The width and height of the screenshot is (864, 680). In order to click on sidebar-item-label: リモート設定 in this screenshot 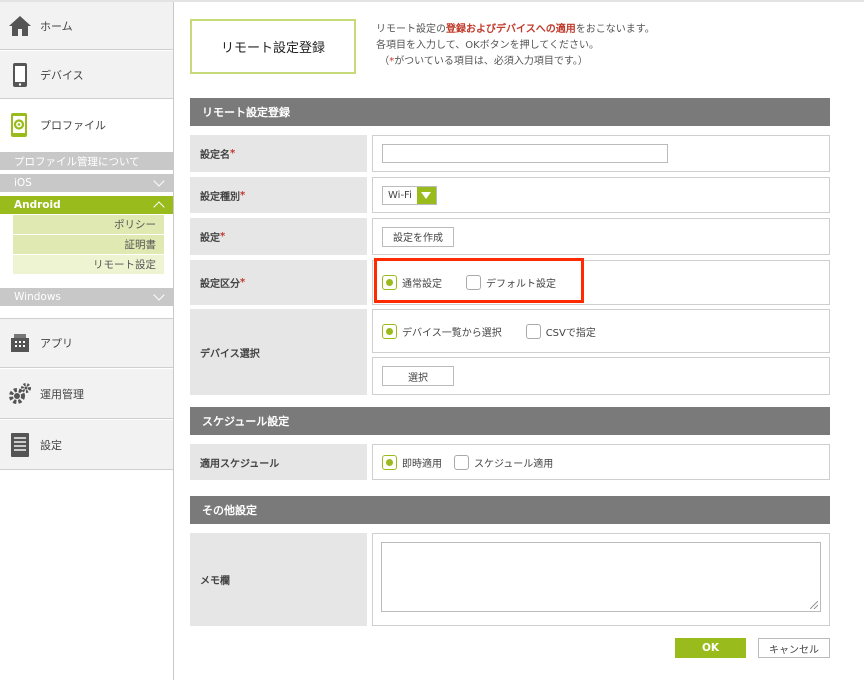, I will do `click(124, 265)`.